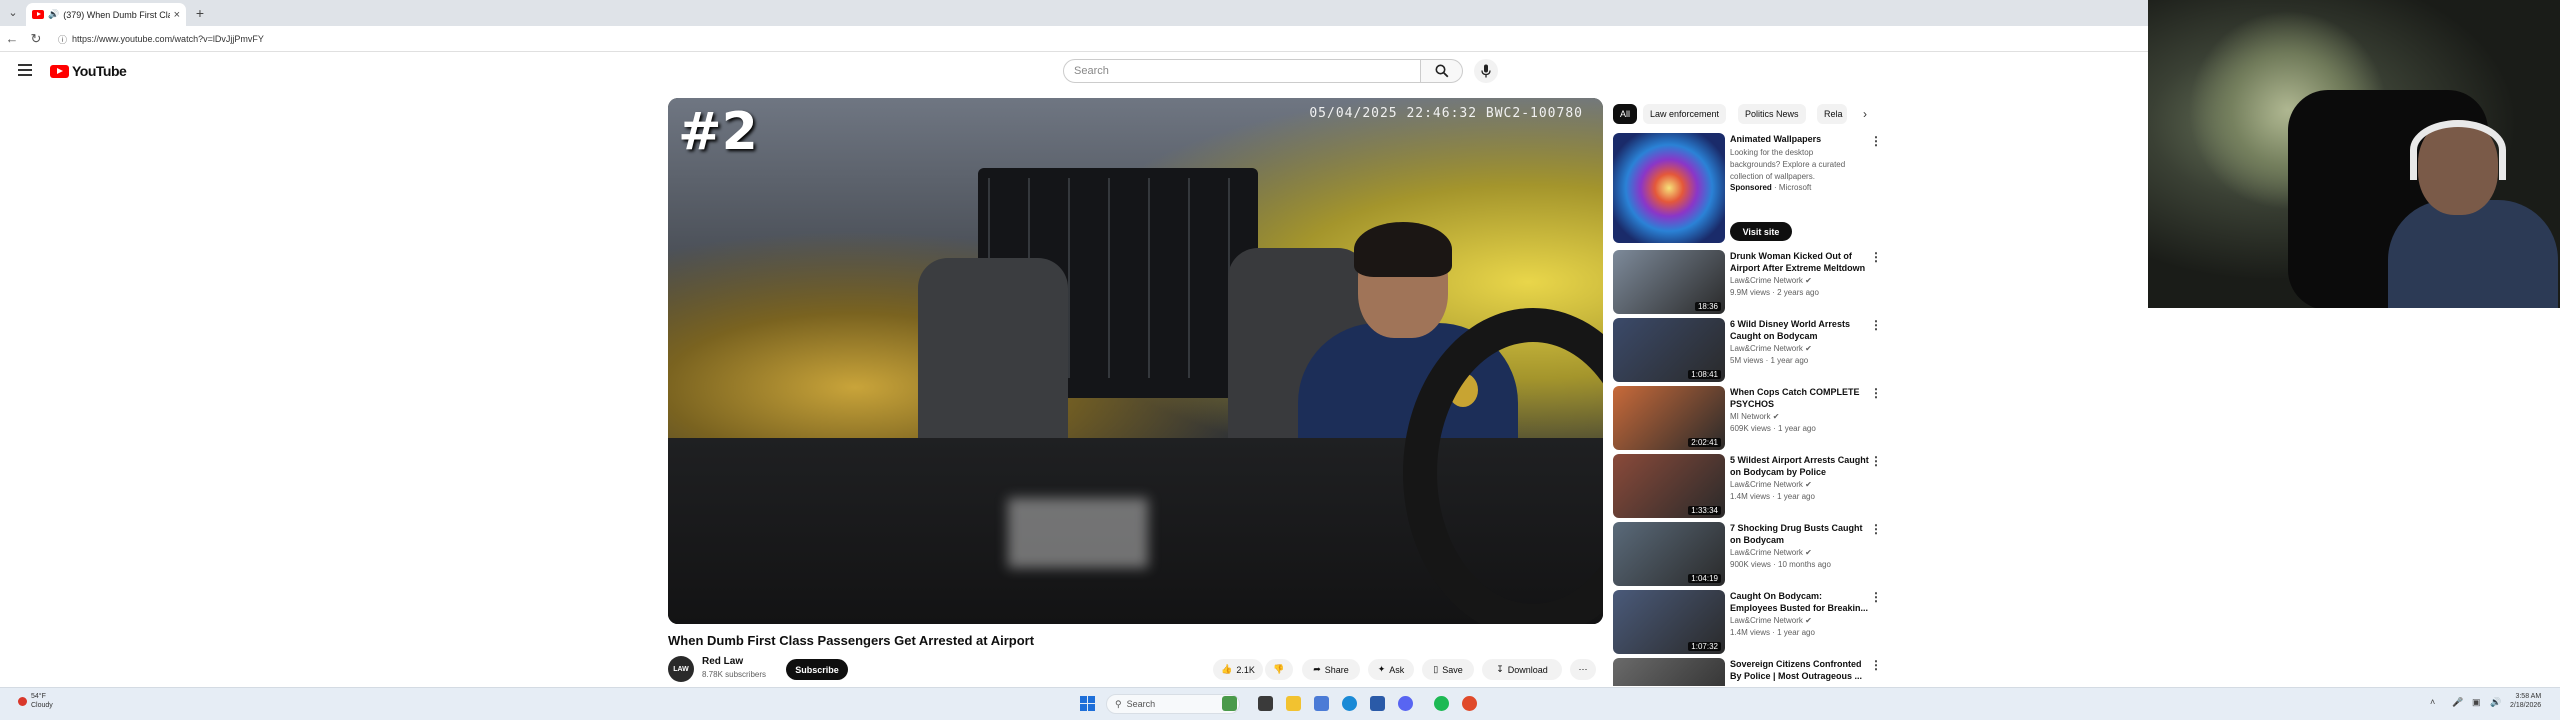  What do you see at coordinates (1625, 114) in the screenshot?
I see `chip-all: All` at bounding box center [1625, 114].